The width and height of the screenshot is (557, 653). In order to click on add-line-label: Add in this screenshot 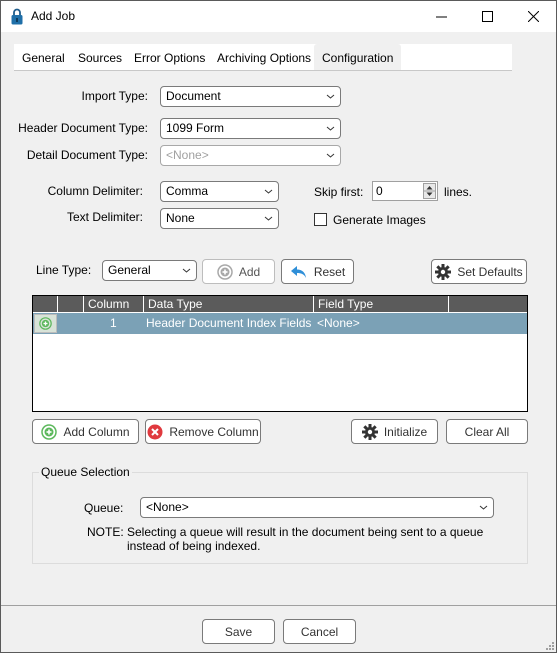, I will do `click(249, 271)`.